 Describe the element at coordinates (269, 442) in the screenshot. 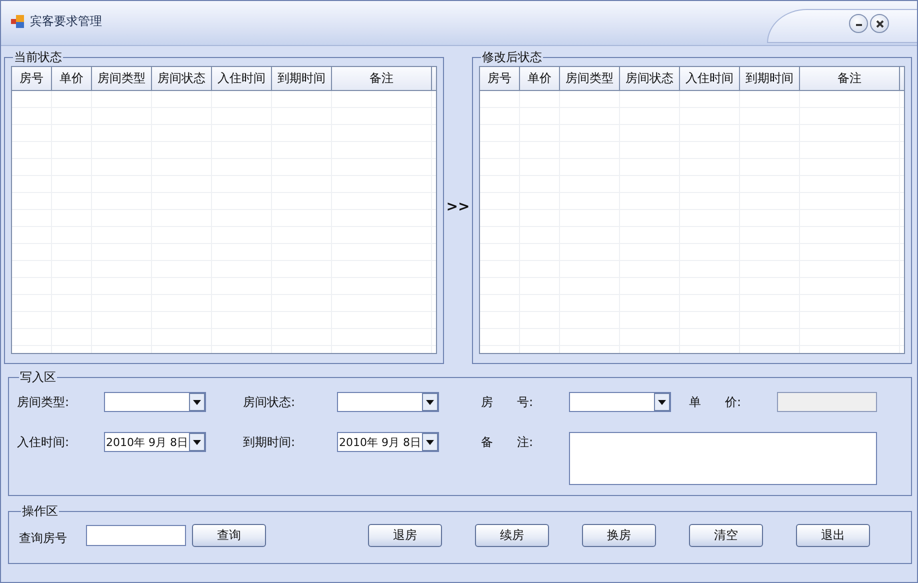

I see `field-label: 到期时间:` at that location.